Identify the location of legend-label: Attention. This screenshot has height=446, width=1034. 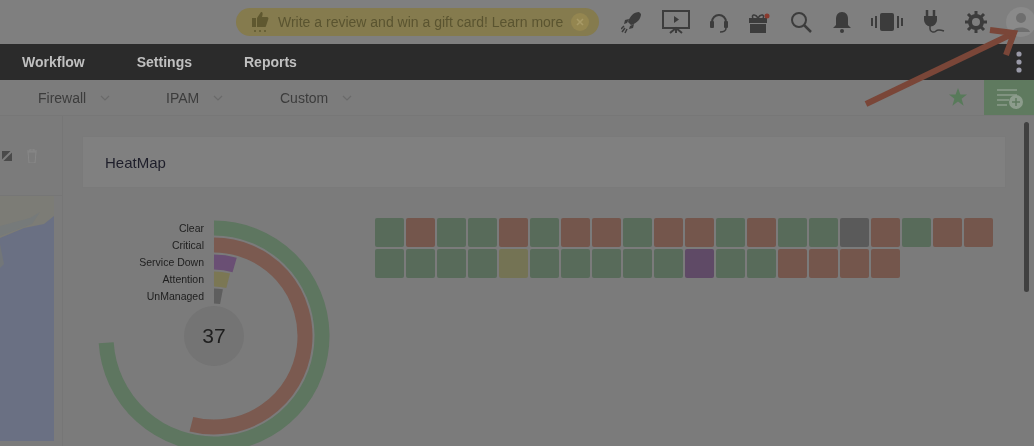
(183, 279).